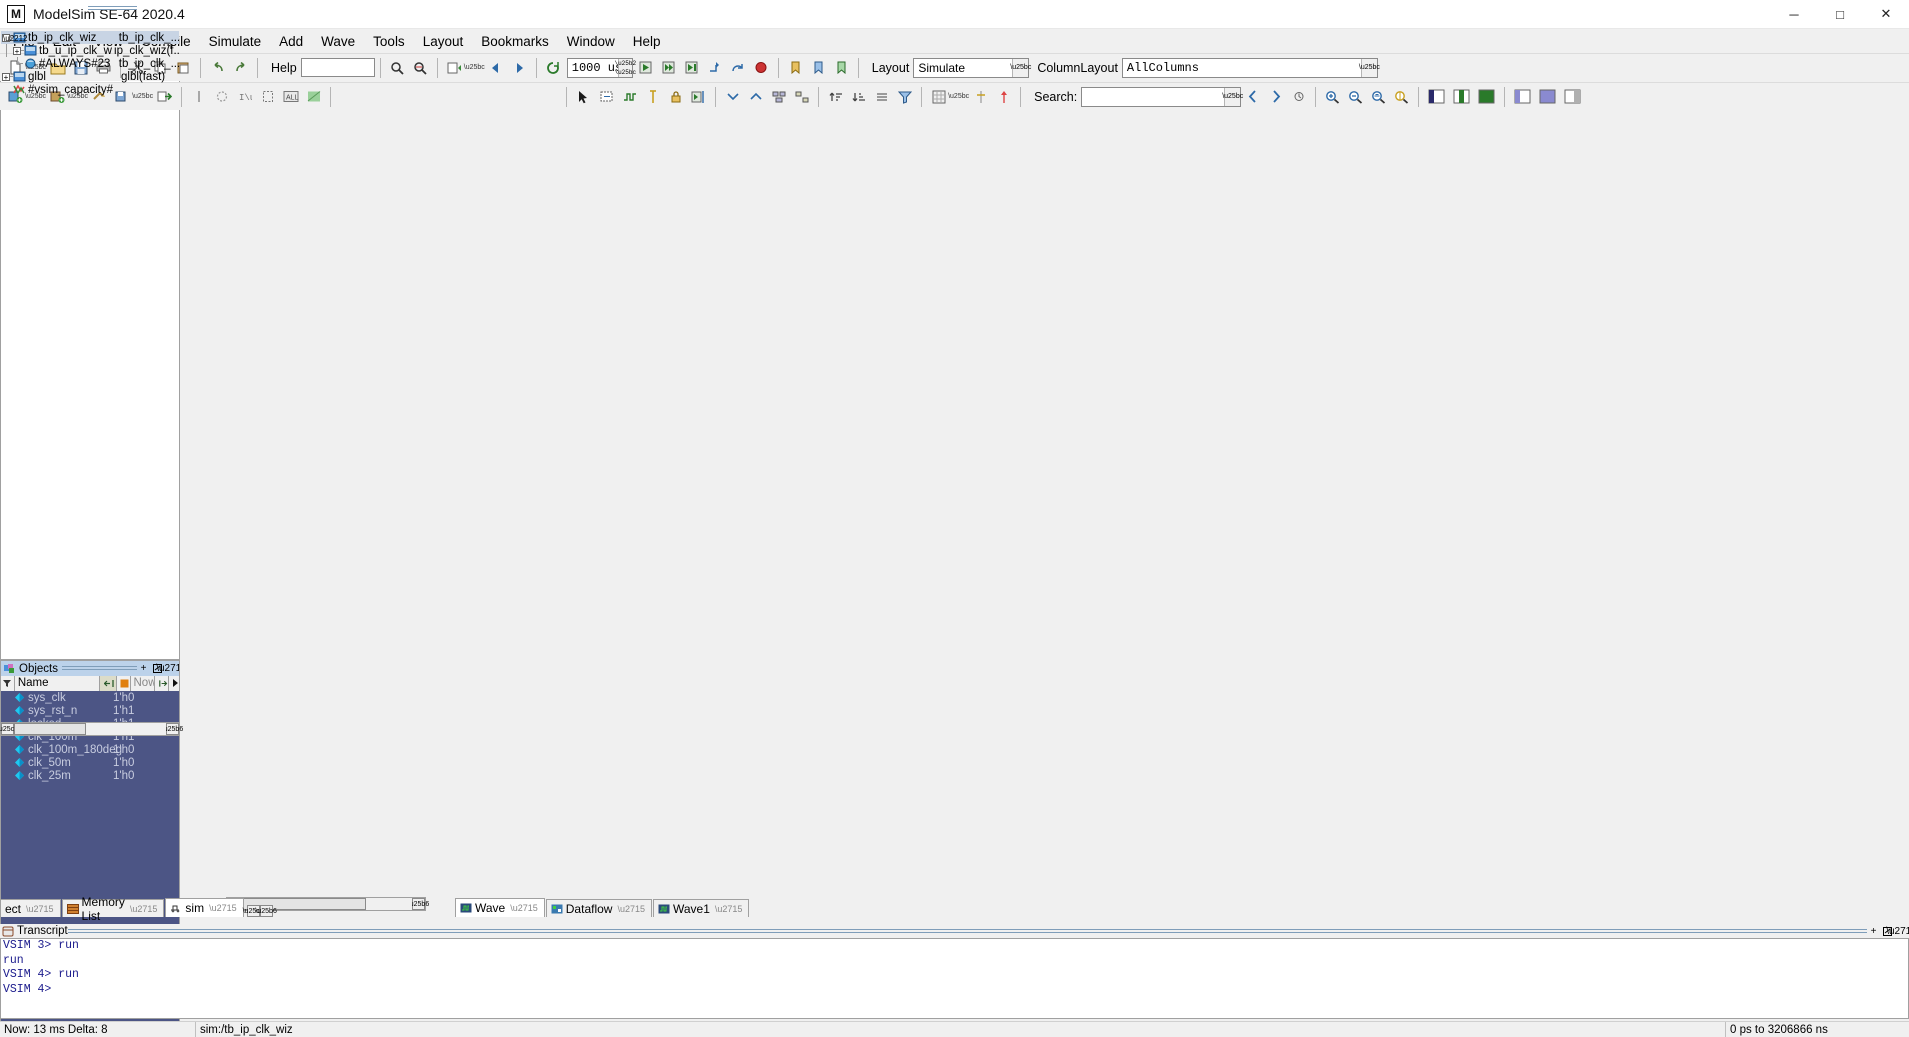 The width and height of the screenshot is (1909, 1037). I want to click on tab-wave: Wave \u2715, so click(500, 907).